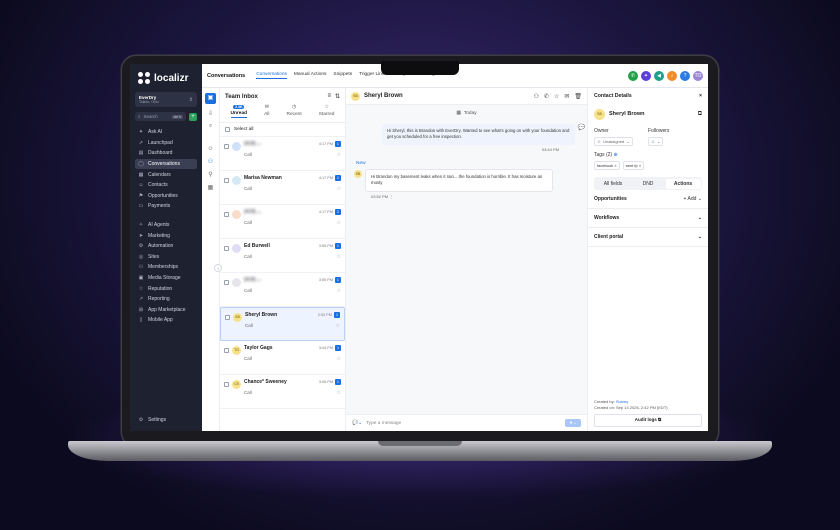 The width and height of the screenshot is (840, 530). What do you see at coordinates (193, 116) in the screenshot?
I see `quick-add-button: +` at bounding box center [193, 116].